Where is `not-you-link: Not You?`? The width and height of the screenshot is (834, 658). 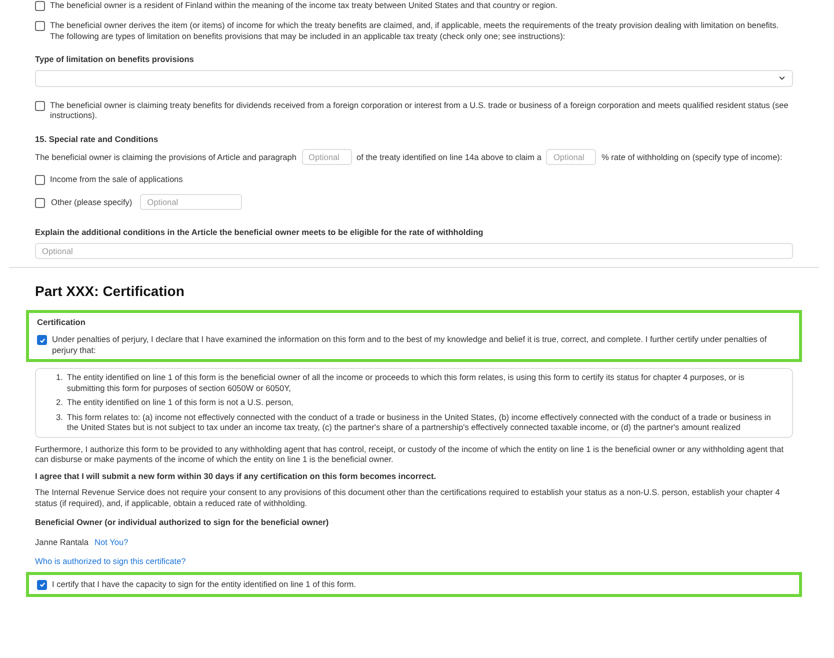 not-you-link: Not You? is located at coordinates (111, 541).